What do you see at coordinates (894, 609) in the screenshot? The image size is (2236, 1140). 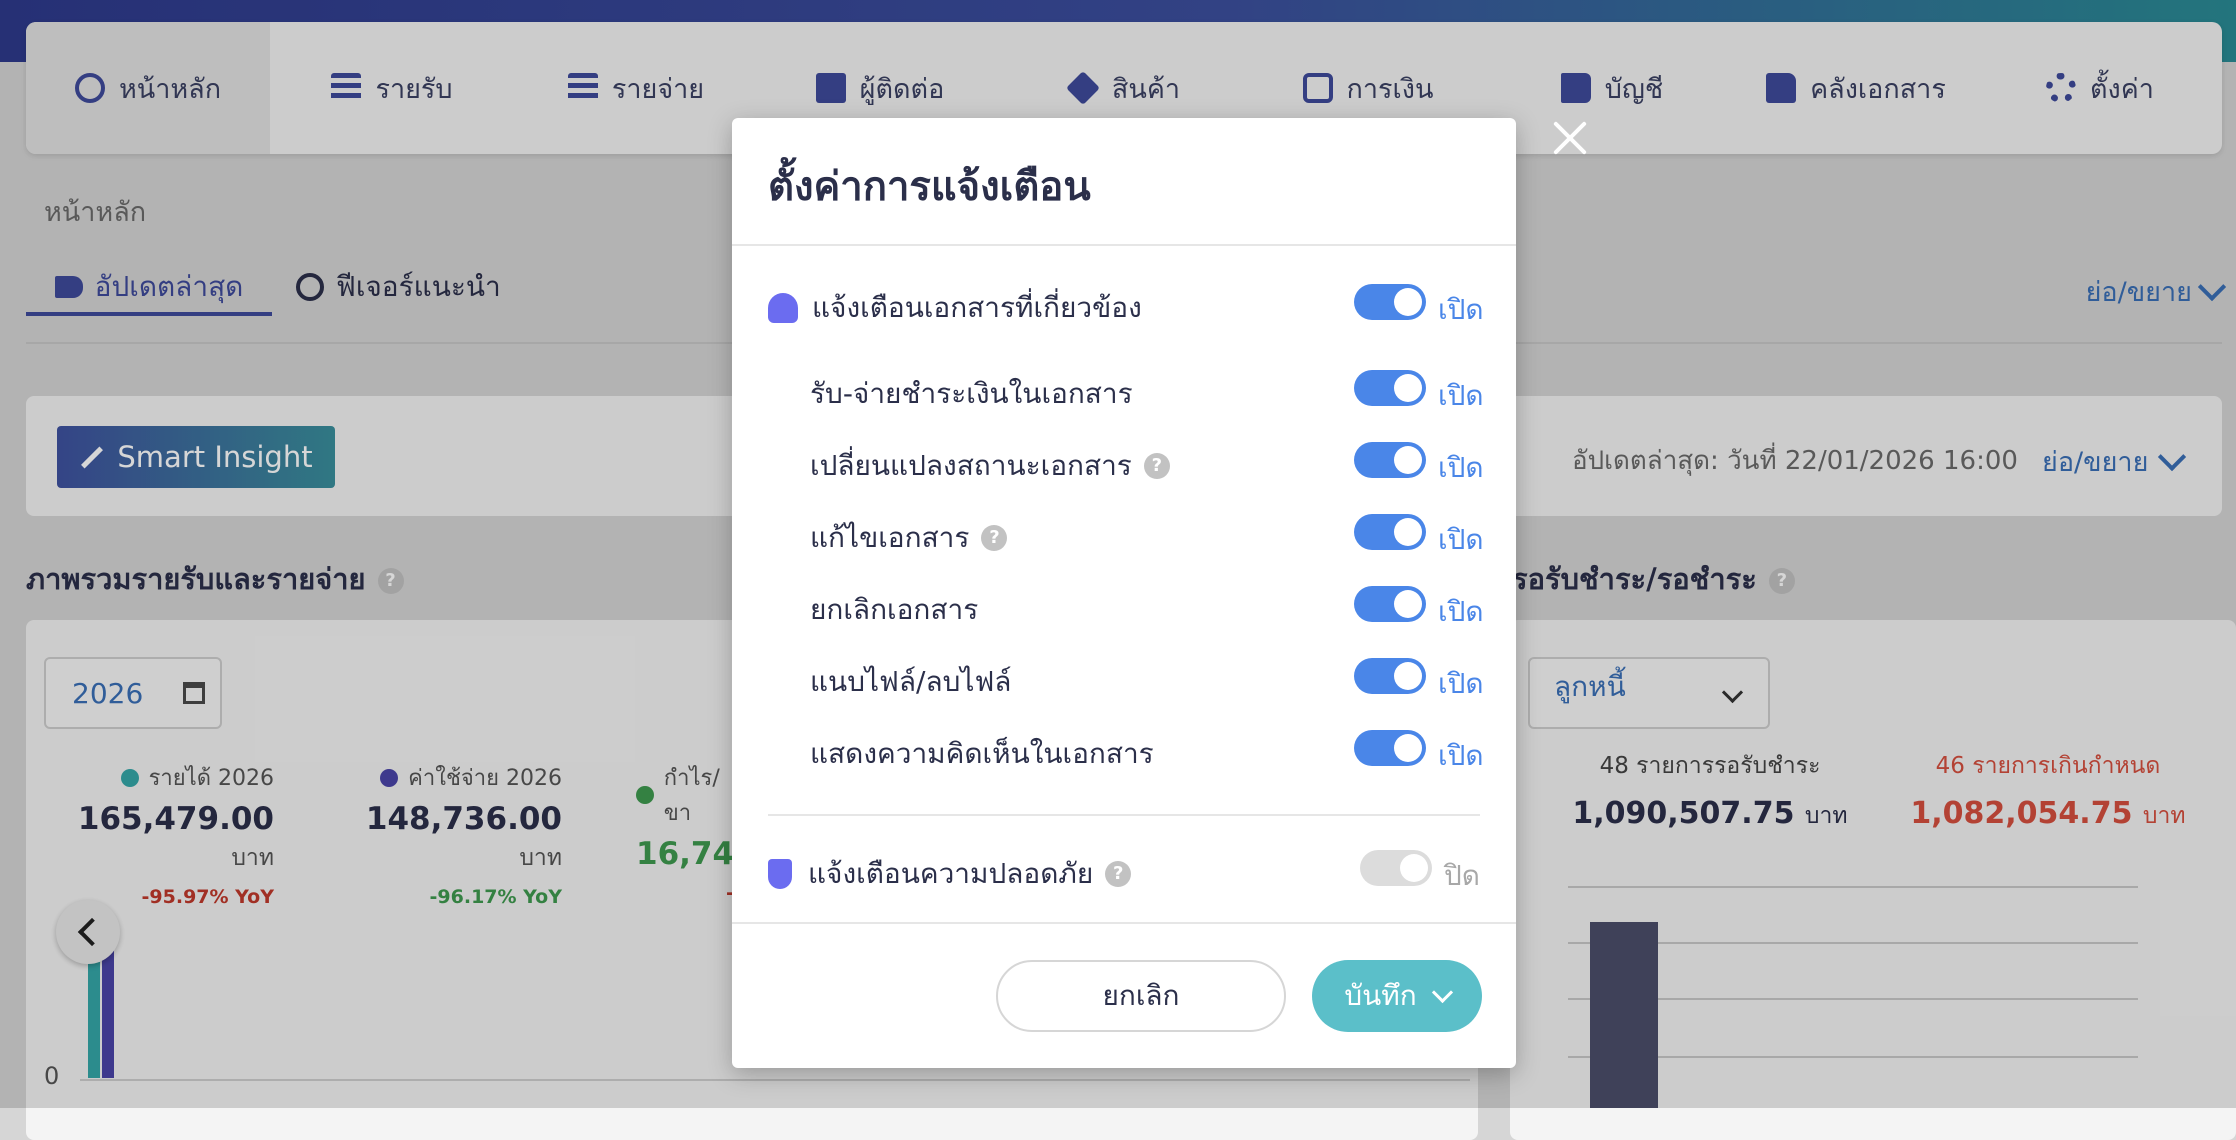 I see `setting-label: ยกเลิกเอกสาร` at bounding box center [894, 609].